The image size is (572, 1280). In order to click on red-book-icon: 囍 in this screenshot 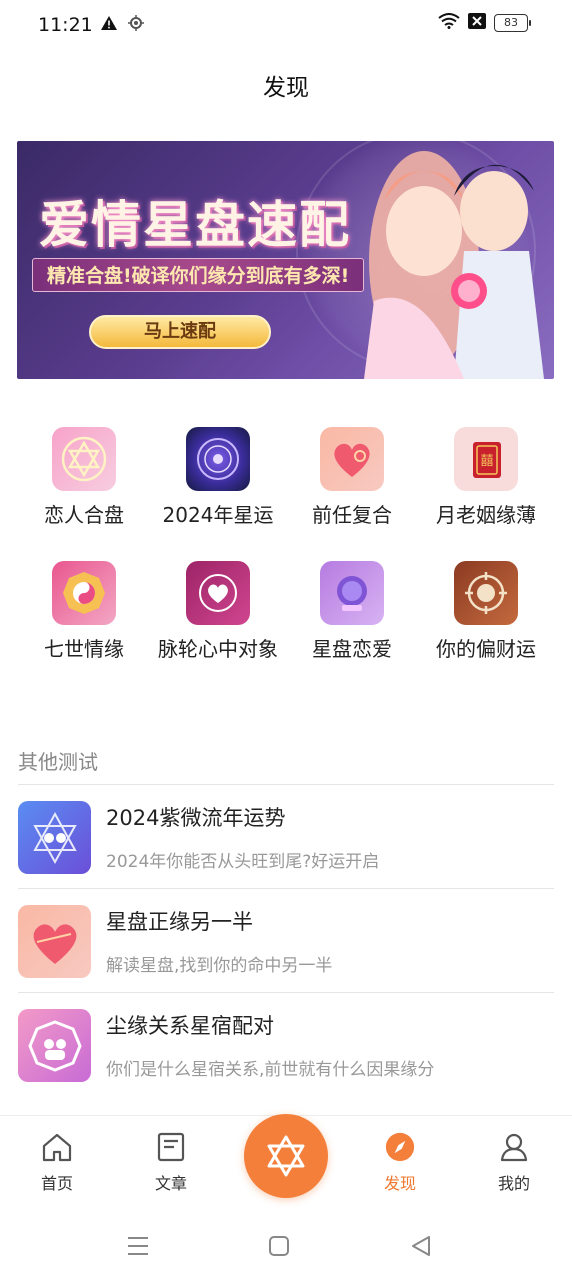, I will do `click(486, 459)`.